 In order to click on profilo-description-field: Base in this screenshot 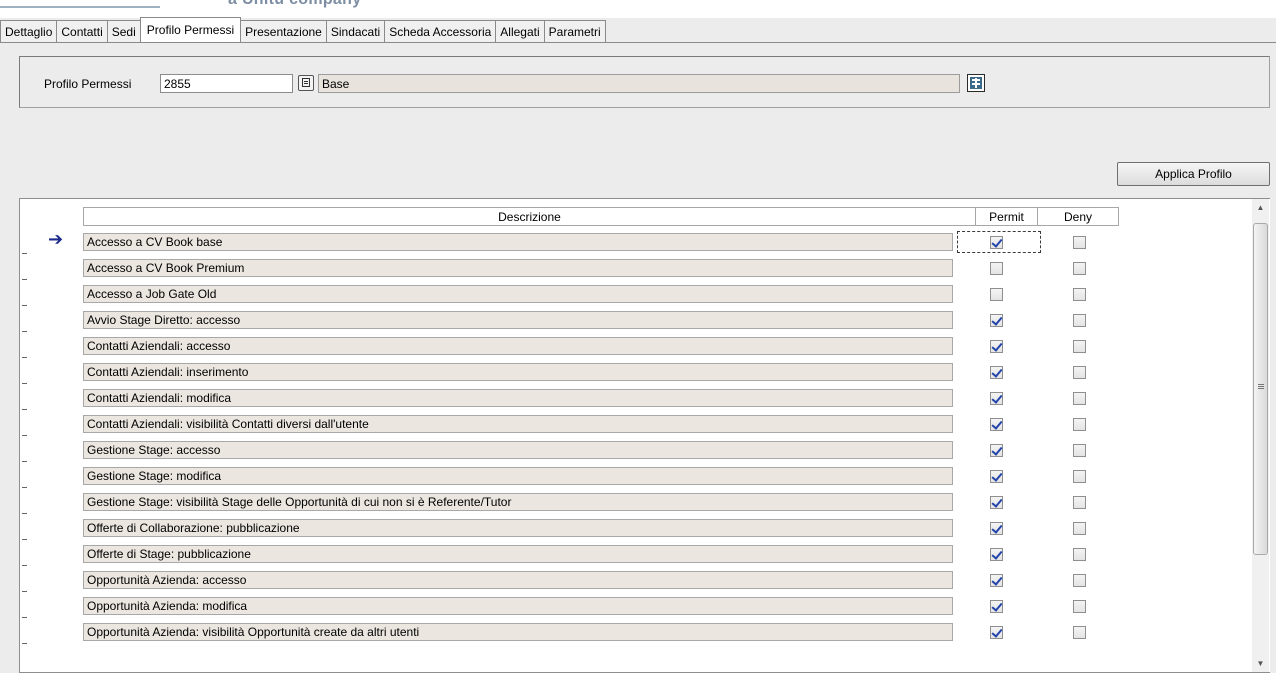, I will do `click(639, 83)`.